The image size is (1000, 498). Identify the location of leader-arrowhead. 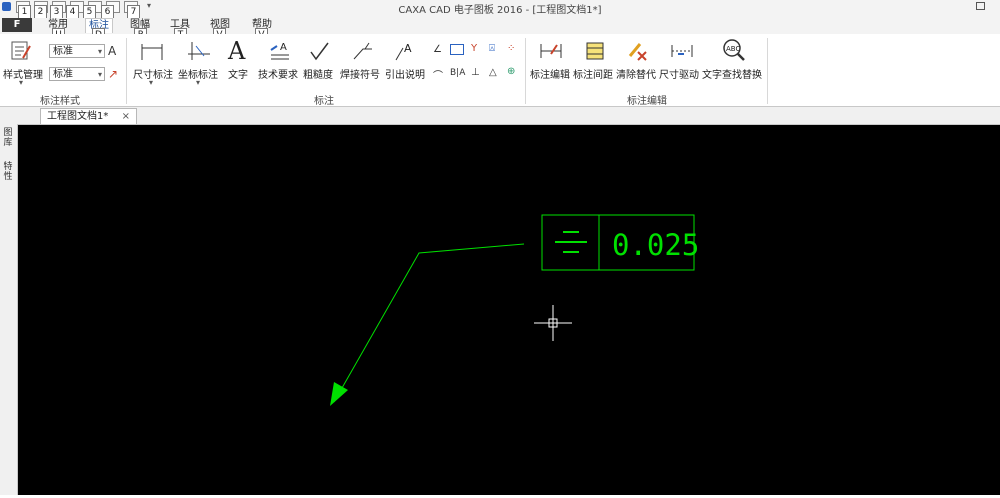
(339, 394).